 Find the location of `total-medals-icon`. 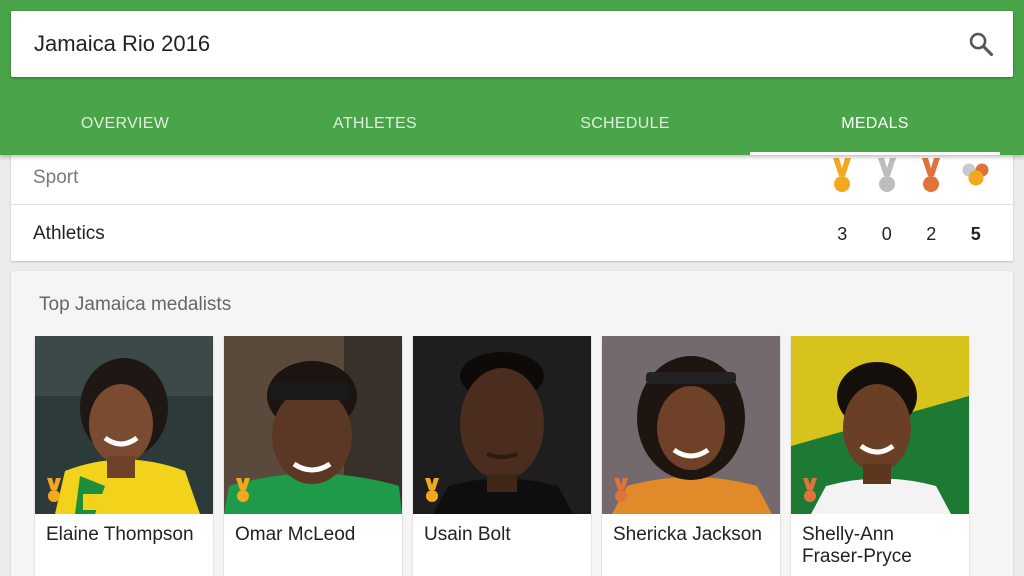

total-medals-icon is located at coordinates (976, 176).